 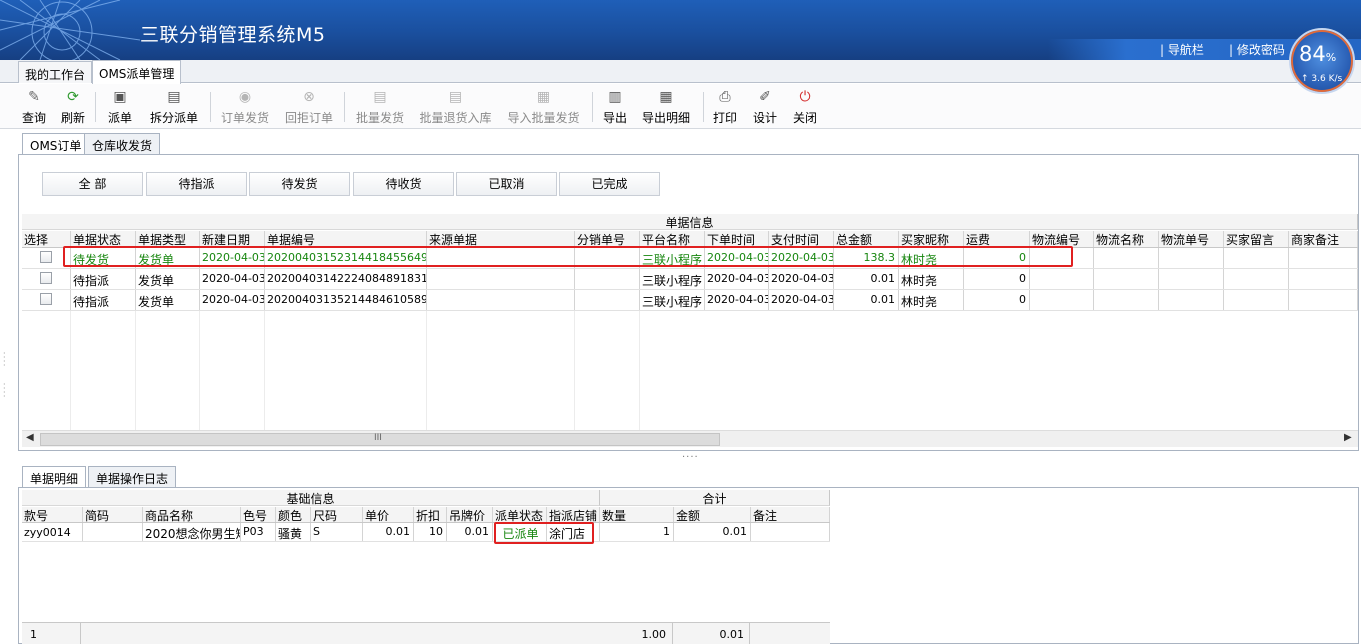 I want to click on filter-completed: 已完成, so click(x=609, y=184).